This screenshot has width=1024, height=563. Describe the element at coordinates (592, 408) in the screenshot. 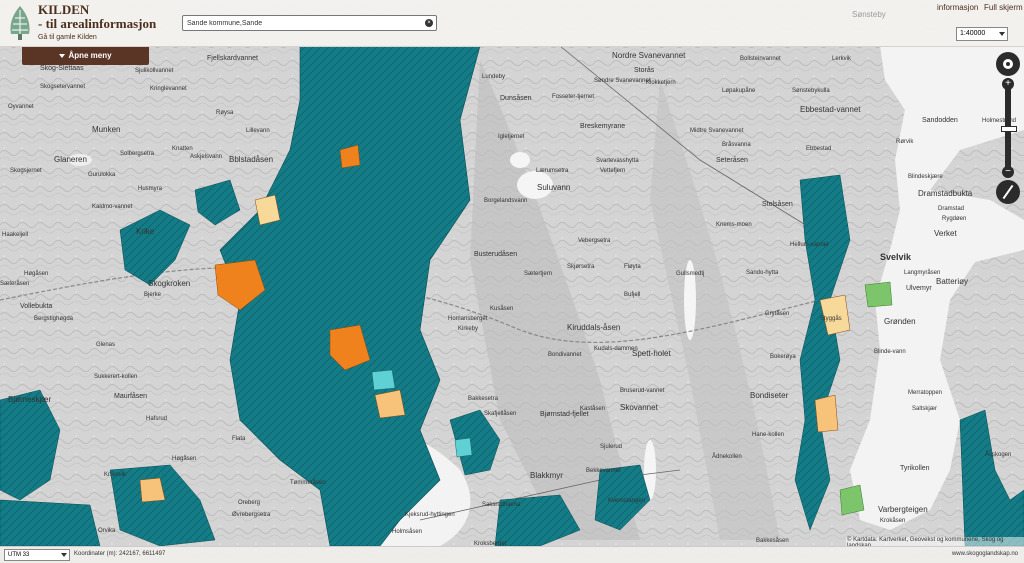

I see `svg-text: Kaståsen` at that location.